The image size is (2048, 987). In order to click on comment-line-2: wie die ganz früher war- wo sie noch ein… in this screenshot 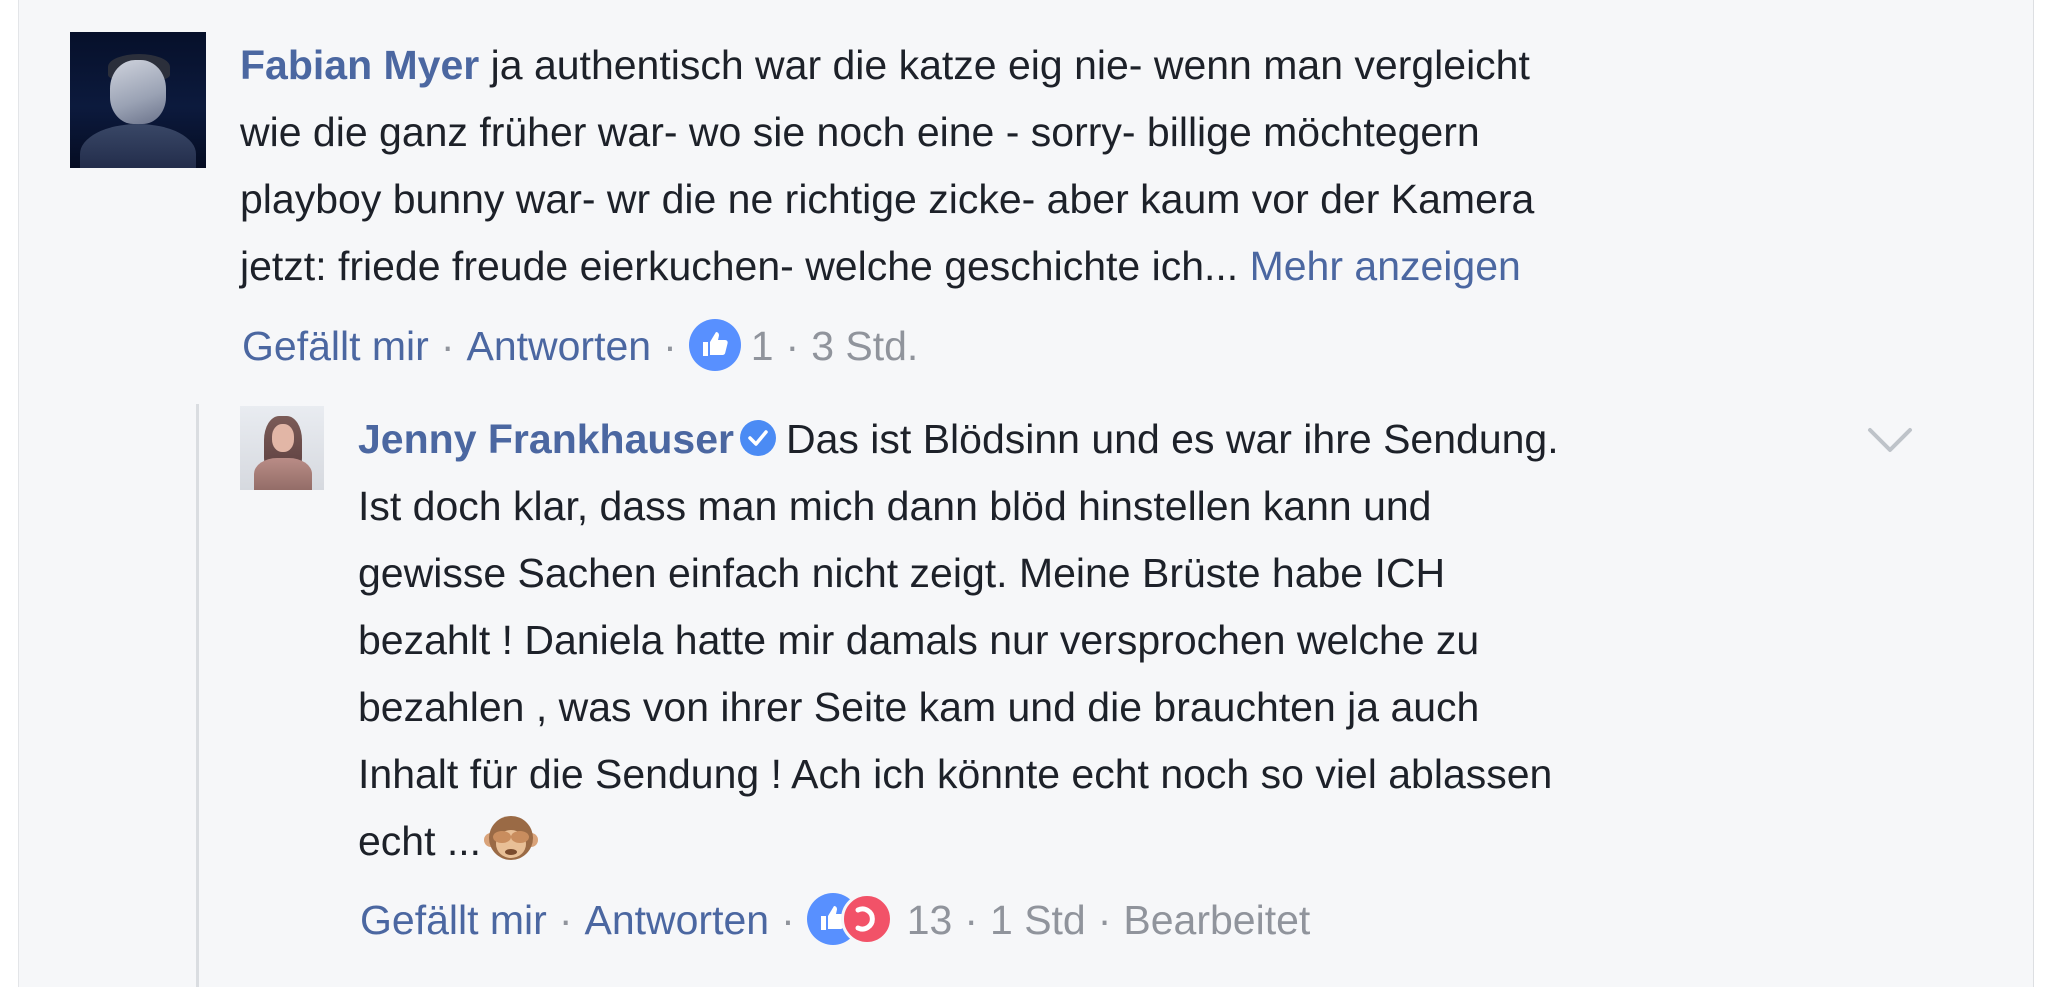, I will do `click(860, 132)`.